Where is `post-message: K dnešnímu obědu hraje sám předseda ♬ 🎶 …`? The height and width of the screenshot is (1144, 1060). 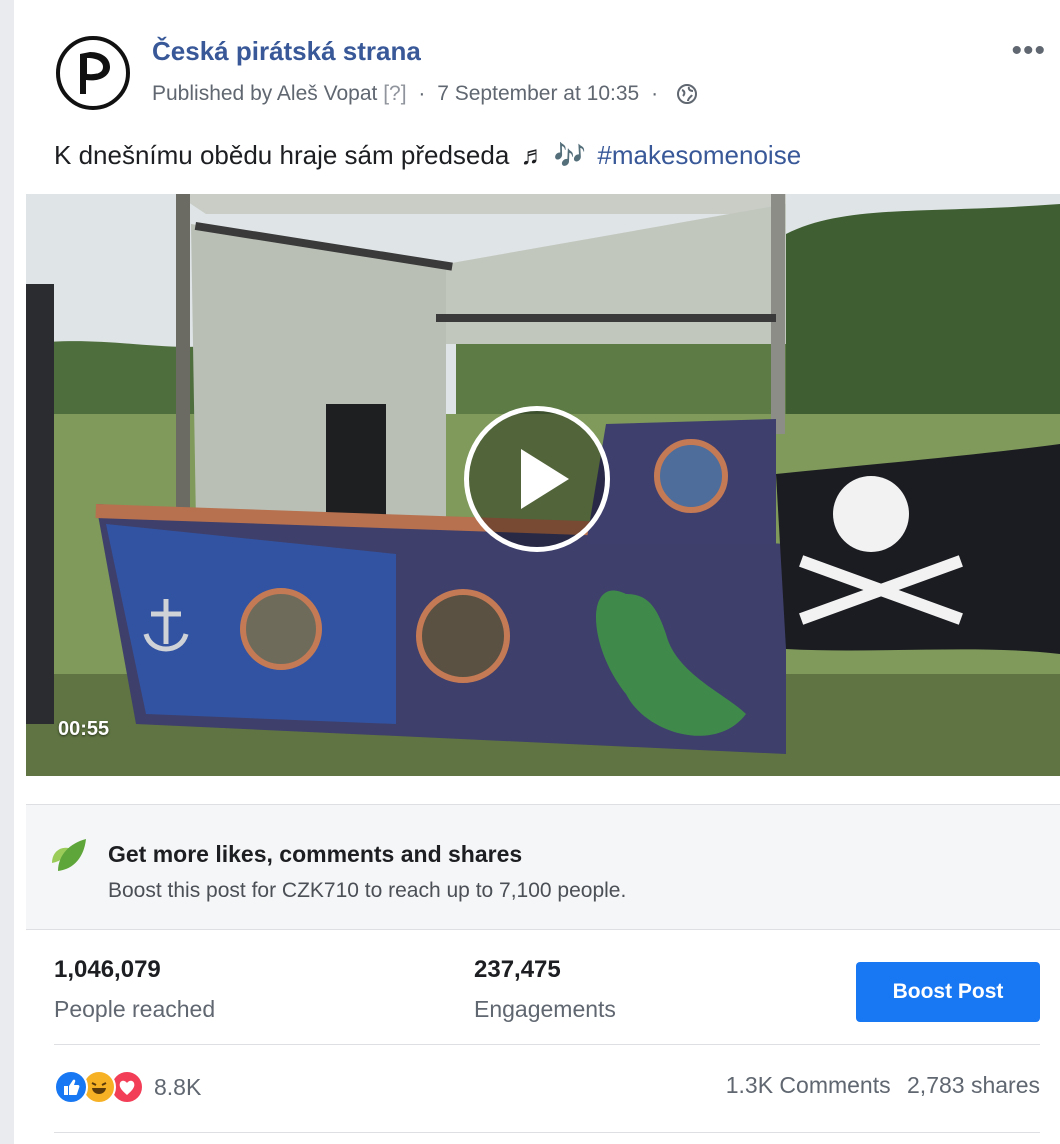
post-message: K dnešnímu obědu hraje sám předseda ♬ 🎶 … is located at coordinates (427, 155).